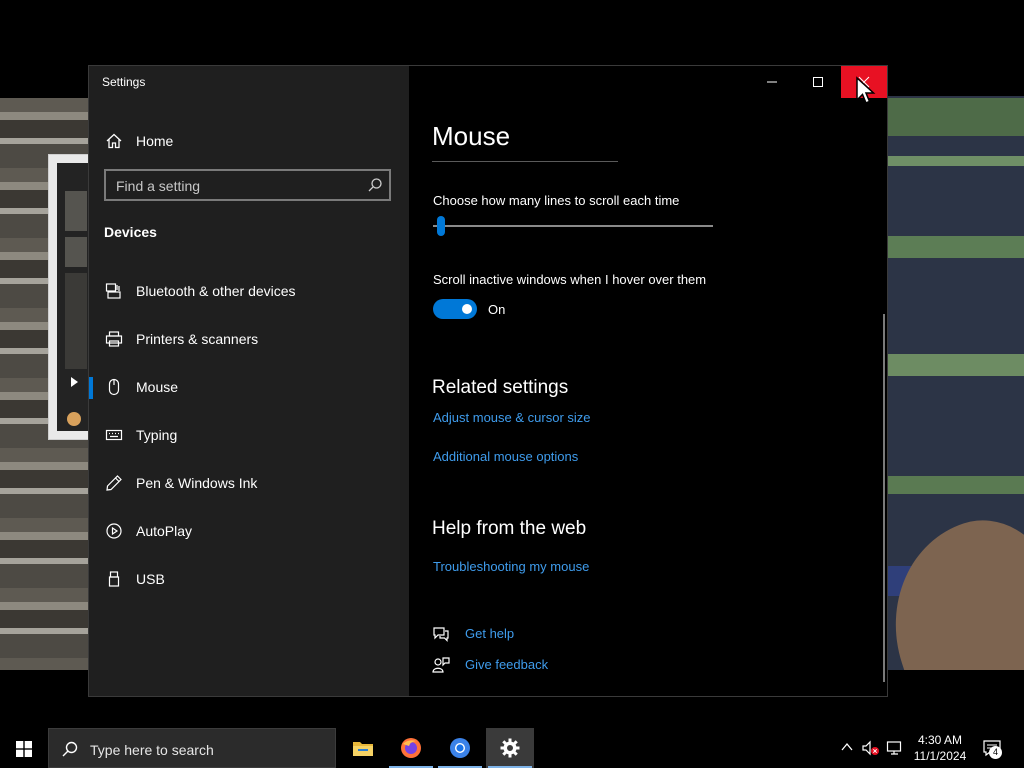  I want to click on network-icon, so click(894, 748).